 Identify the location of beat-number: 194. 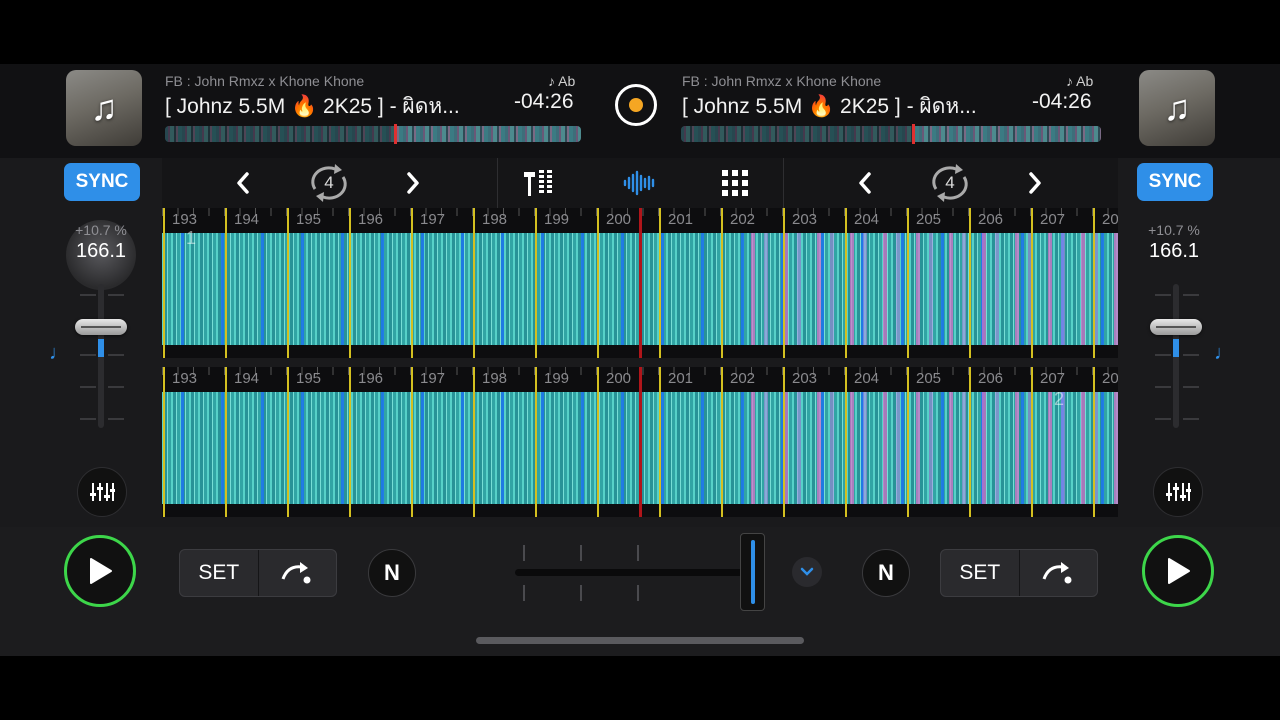
(247, 378).